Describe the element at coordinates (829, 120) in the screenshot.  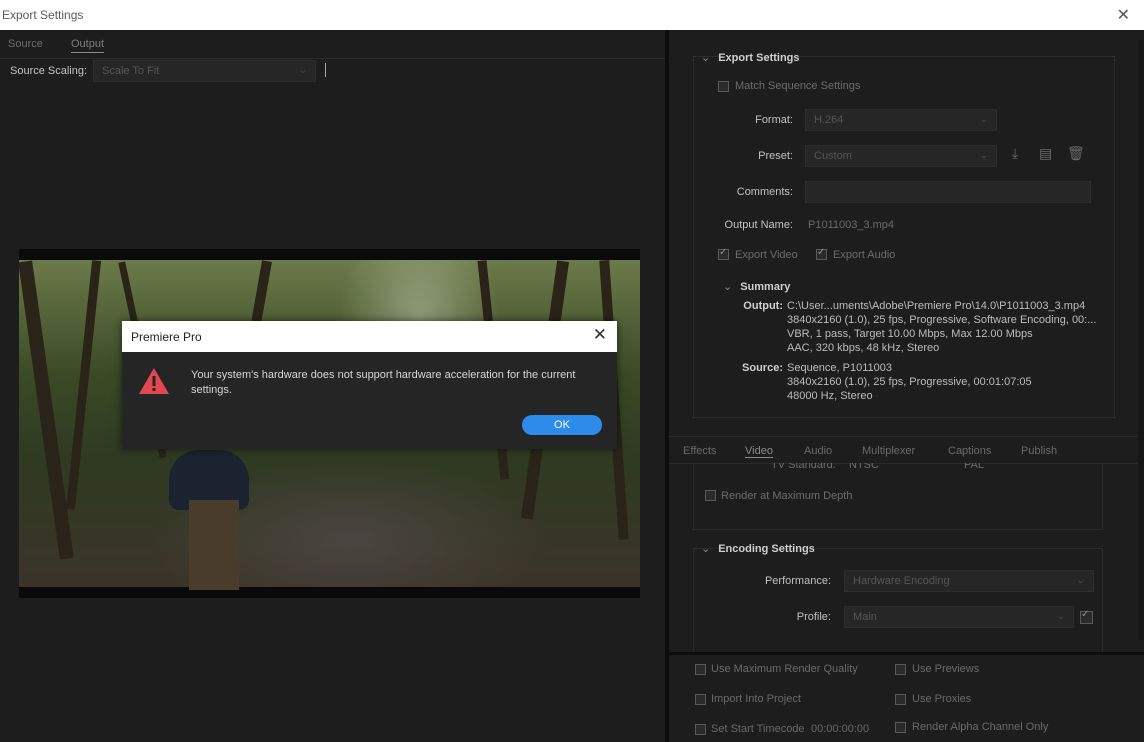
I see `format-value: H.264` at that location.